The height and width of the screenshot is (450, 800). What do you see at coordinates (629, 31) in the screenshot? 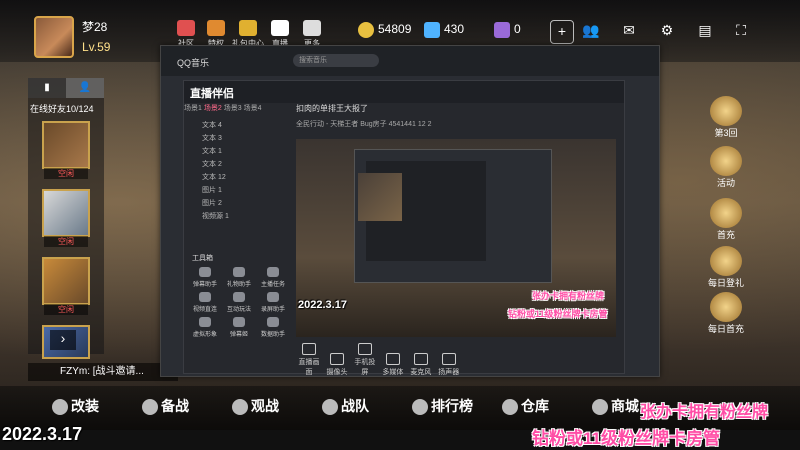
I see `mail-icon: ✉` at bounding box center [629, 31].